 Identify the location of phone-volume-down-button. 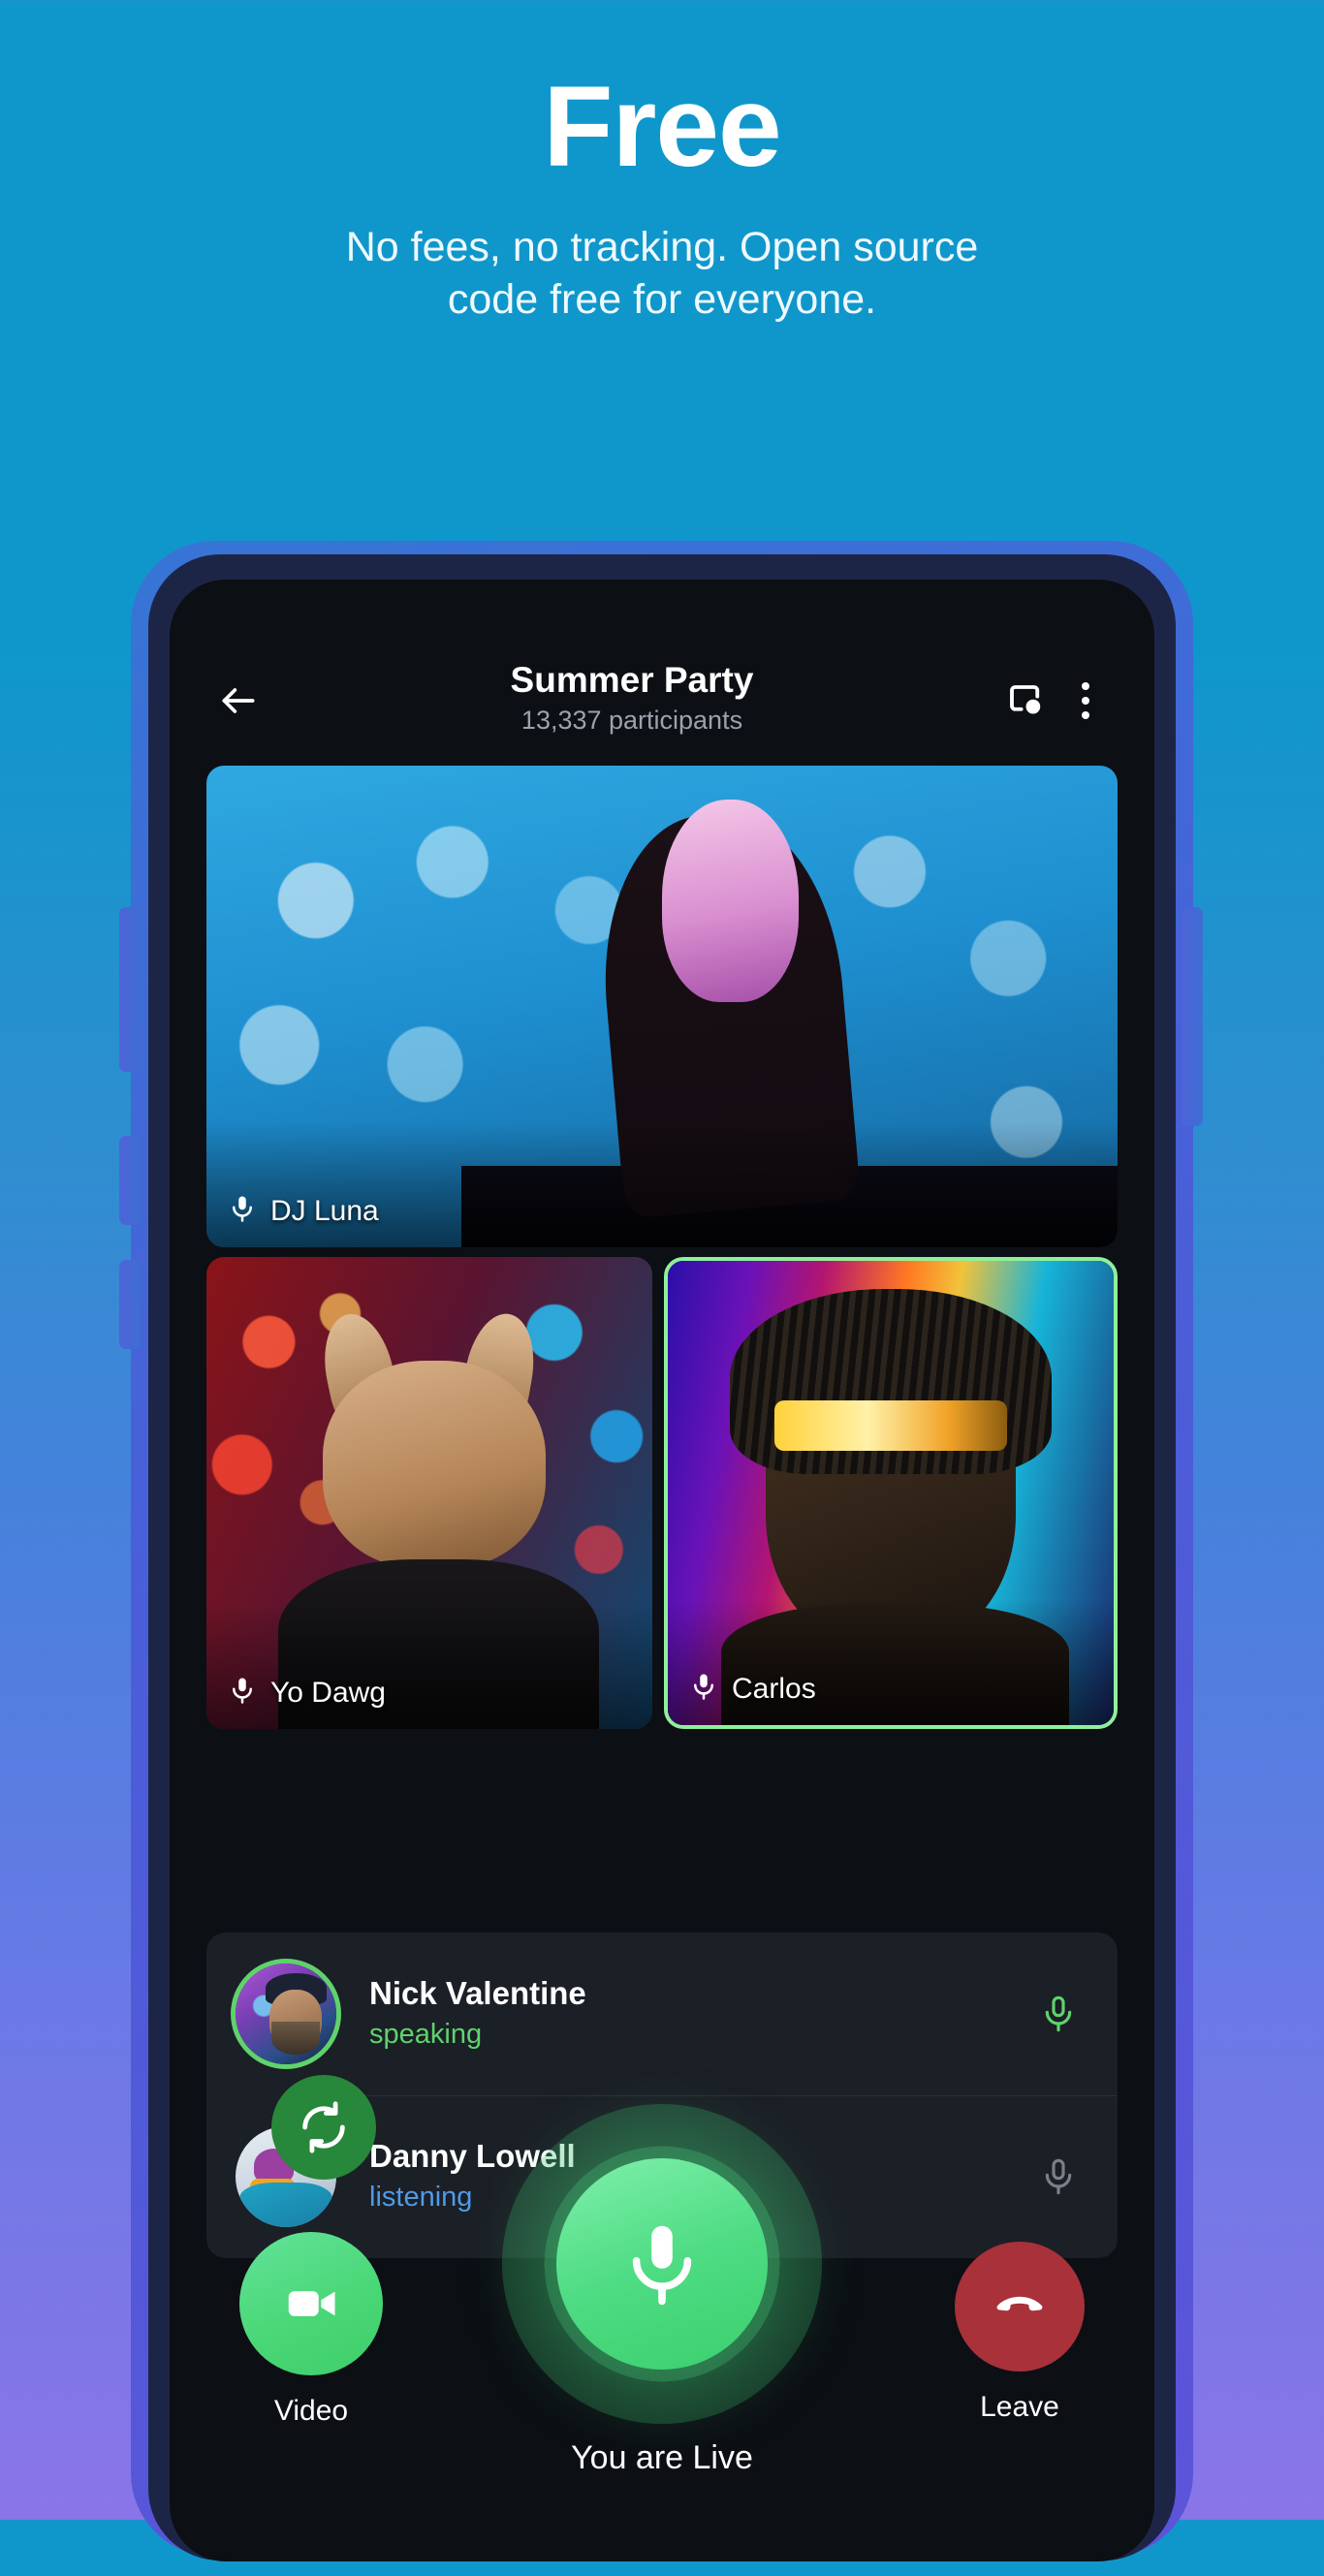
(130, 1180).